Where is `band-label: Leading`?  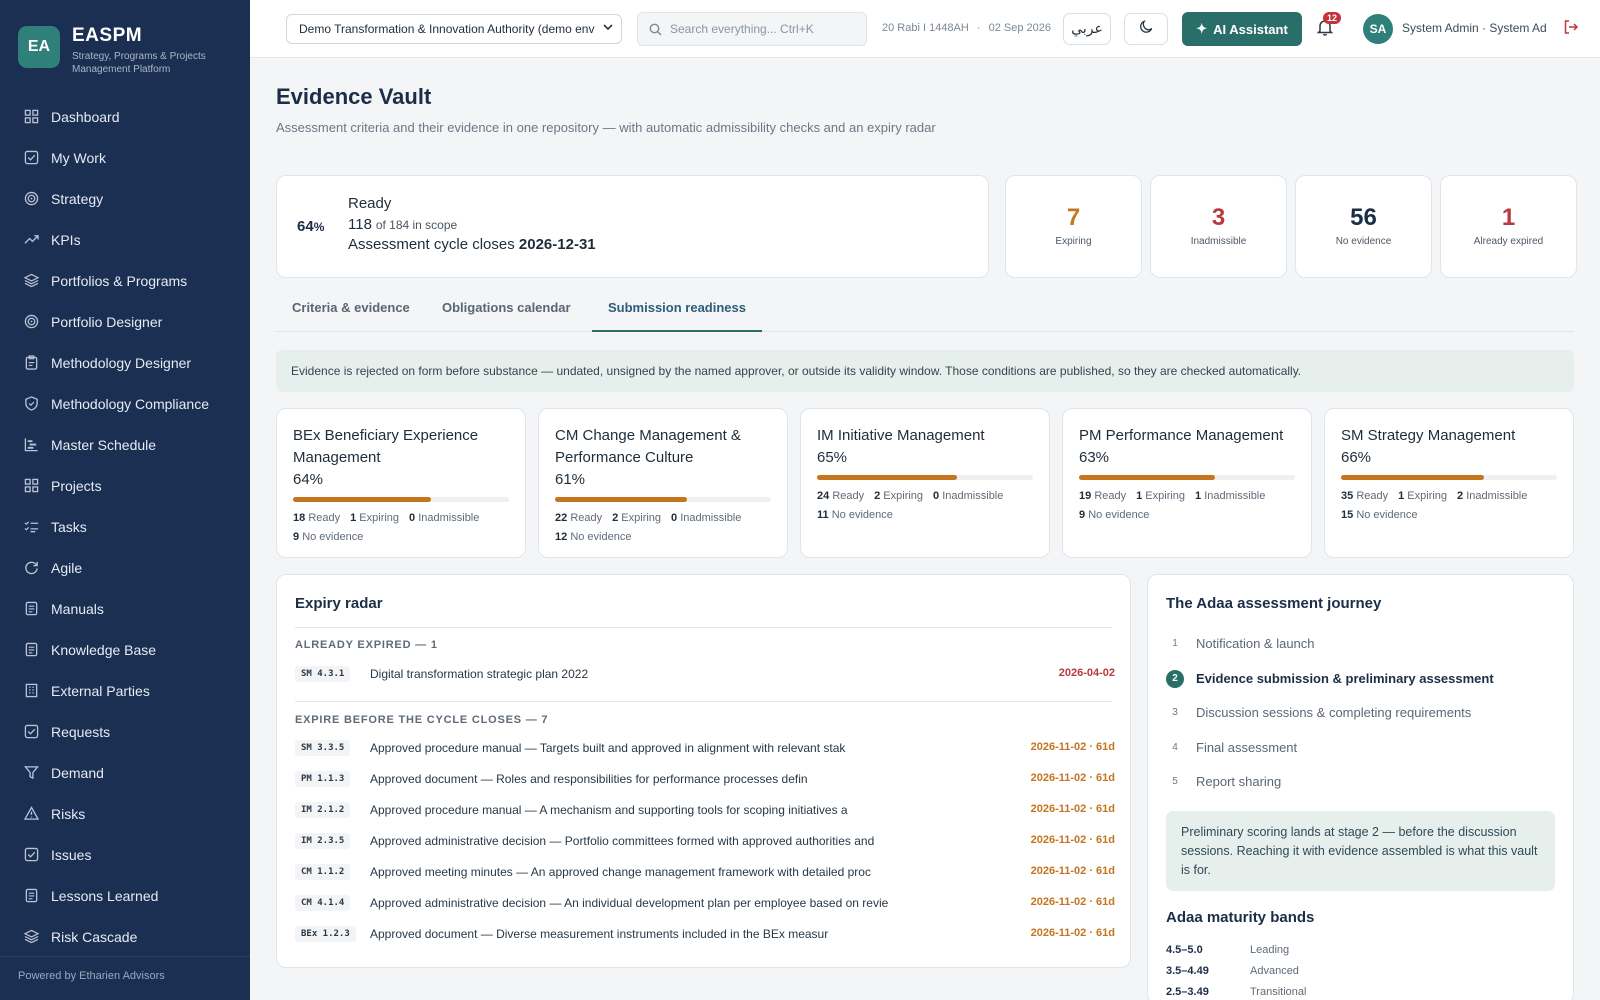
band-label: Leading is located at coordinates (1270, 950).